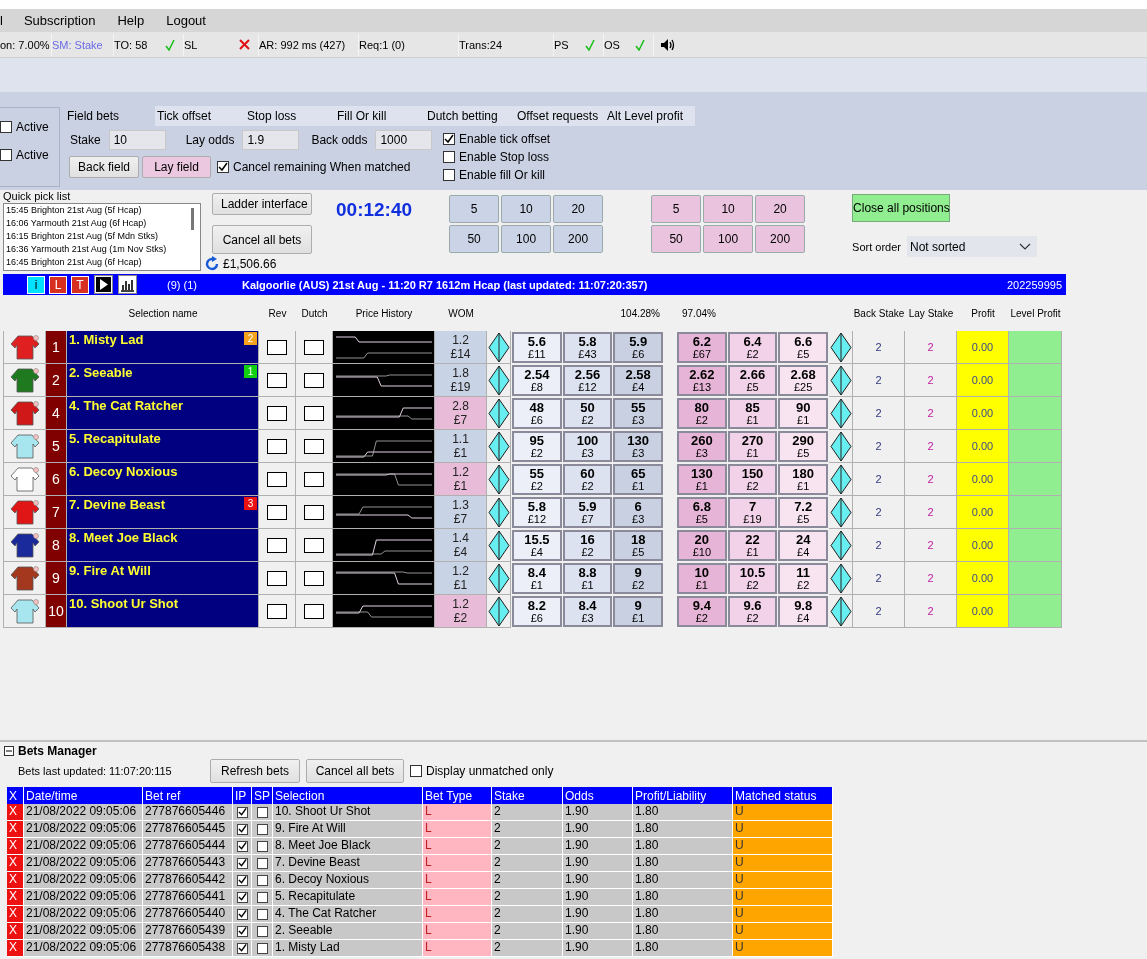 The width and height of the screenshot is (1147, 959). Describe the element at coordinates (200, 116) in the screenshot. I see `settings-tab: Tick offset` at that location.